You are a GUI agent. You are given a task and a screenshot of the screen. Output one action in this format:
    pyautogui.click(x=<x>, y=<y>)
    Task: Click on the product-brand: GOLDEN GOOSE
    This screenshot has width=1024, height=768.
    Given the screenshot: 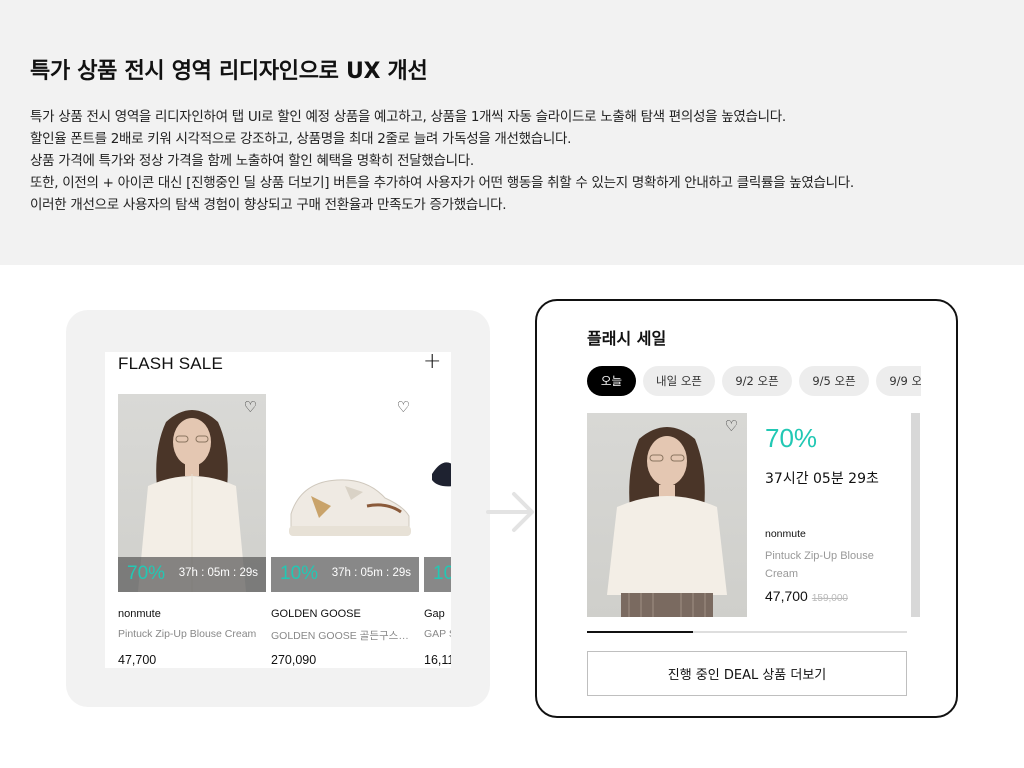 What is the action you would take?
    pyautogui.click(x=316, y=614)
    